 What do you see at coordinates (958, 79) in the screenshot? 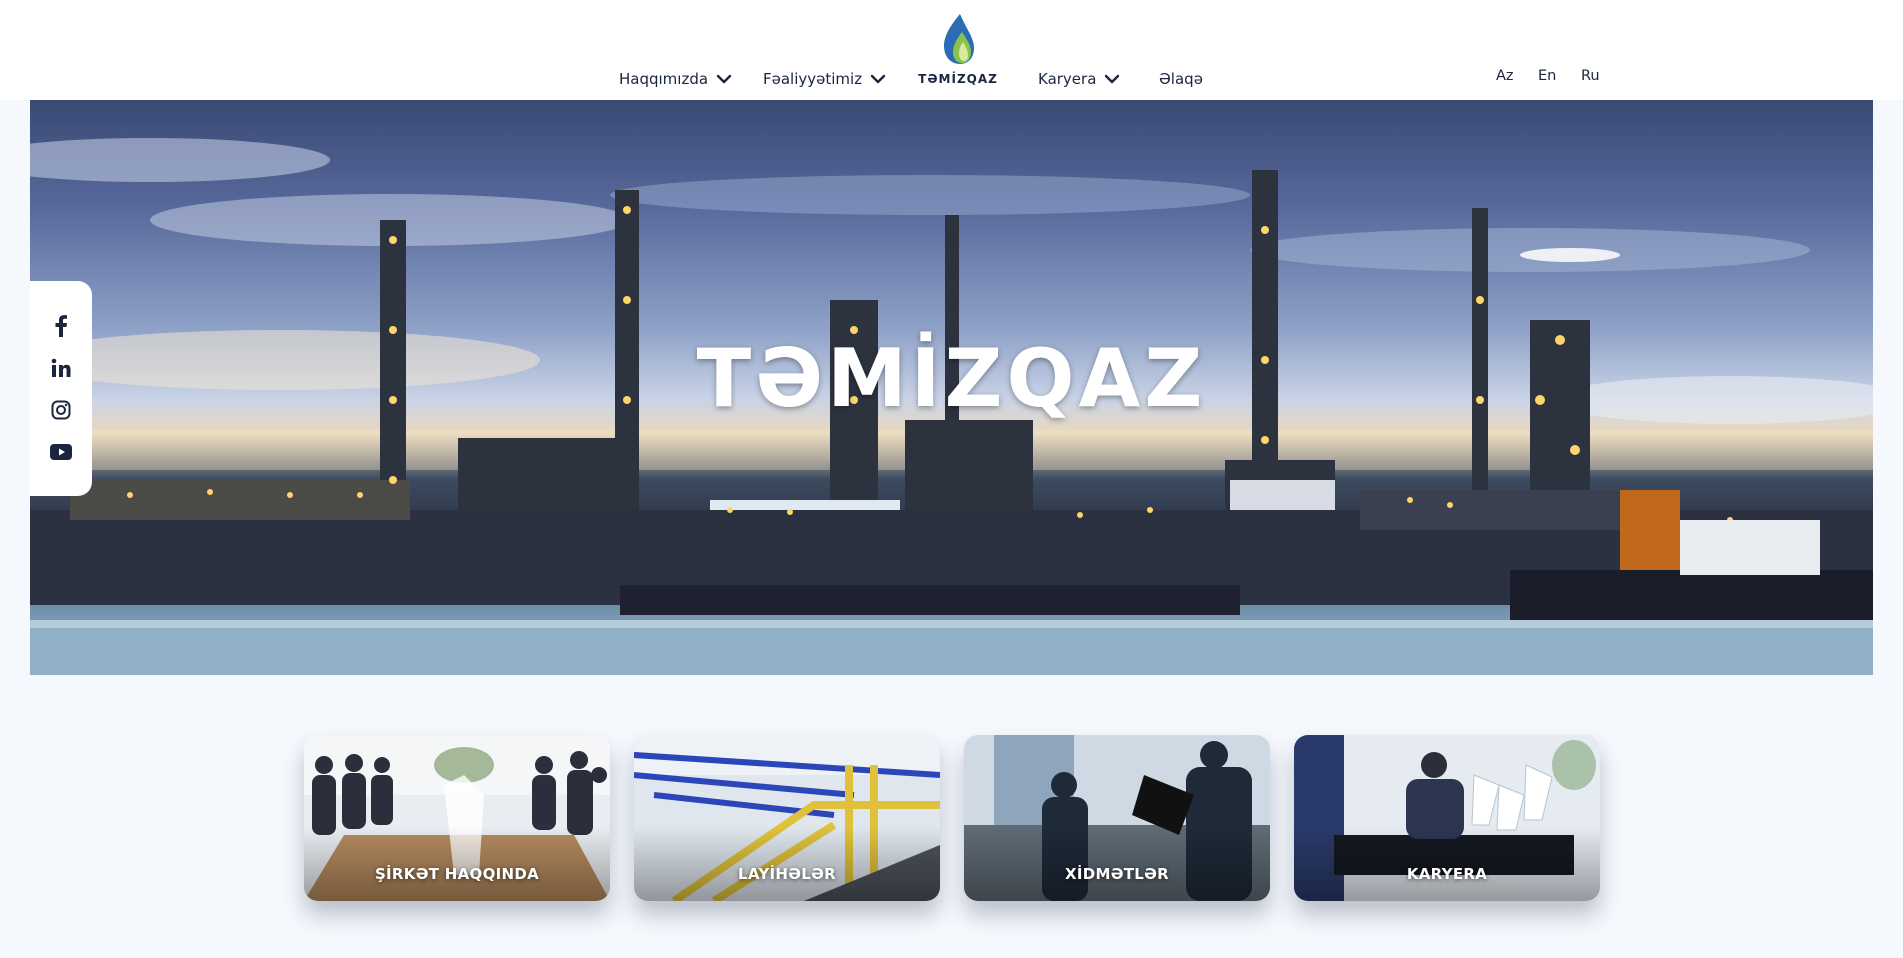
I see `logo-text: TƏMİZQAZ` at bounding box center [958, 79].